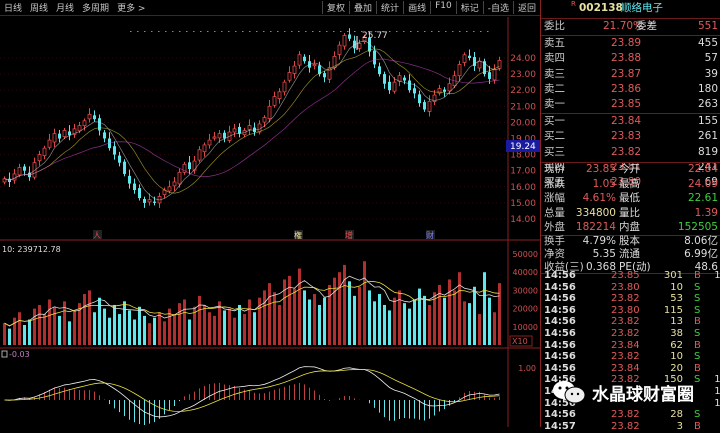  I want to click on trade-row: 14:5623.8253S0, so click(630, 299).